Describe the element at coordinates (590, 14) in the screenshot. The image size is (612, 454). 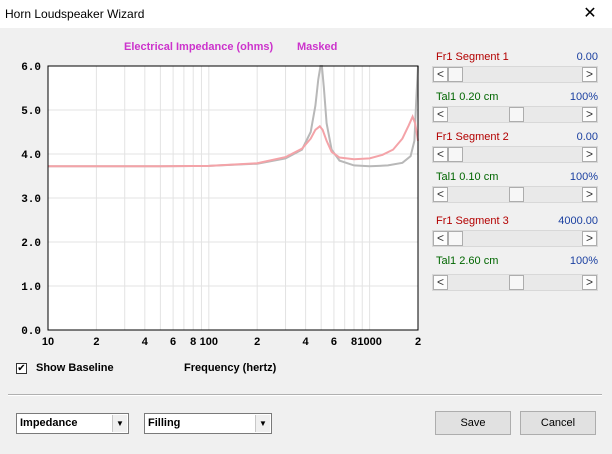
I see `close-icon: ✕` at that location.